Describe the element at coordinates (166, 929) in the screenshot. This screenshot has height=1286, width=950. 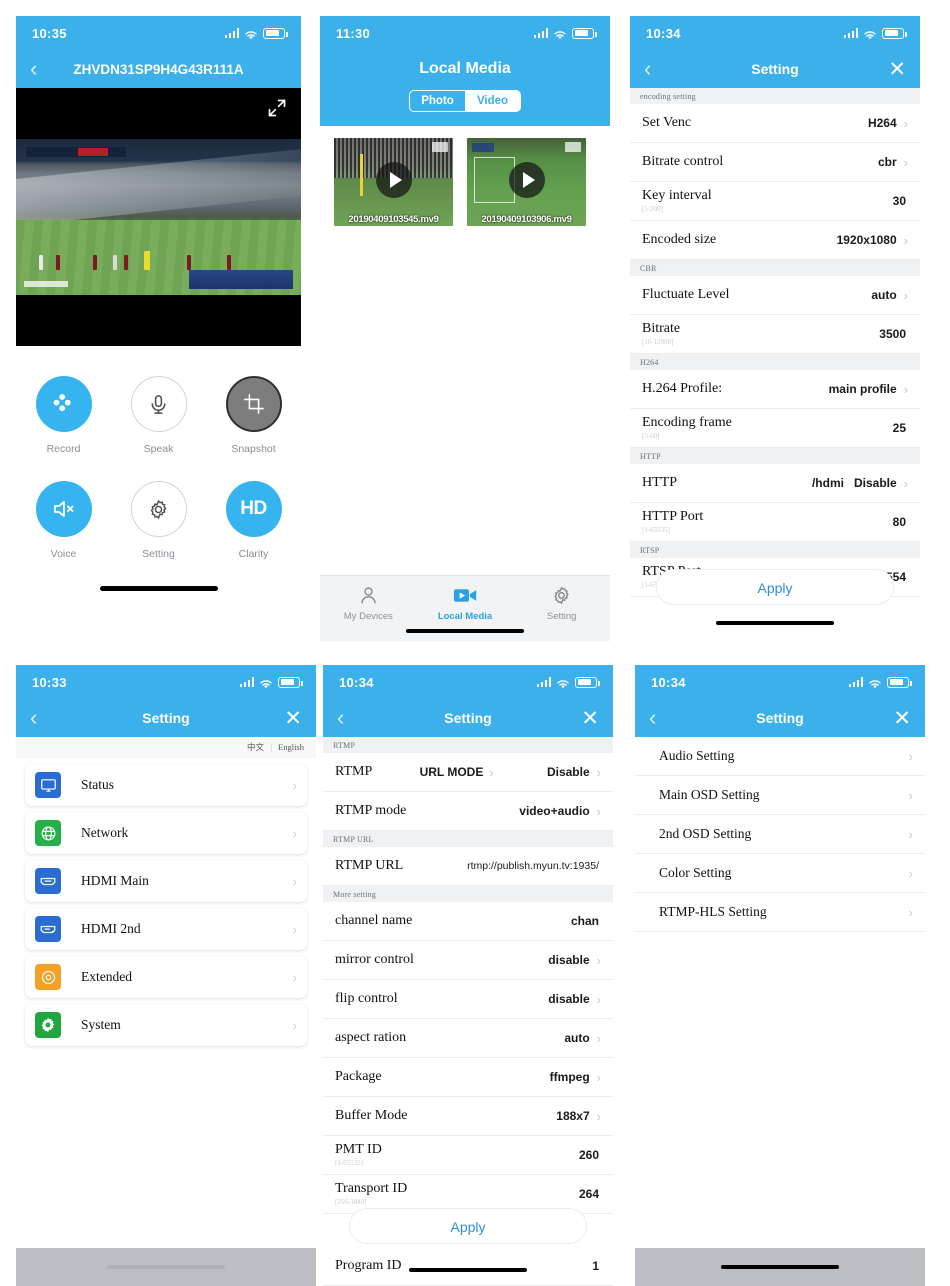
I see `menu-item-hdmi-2nd: HDMI 2nd ›` at that location.